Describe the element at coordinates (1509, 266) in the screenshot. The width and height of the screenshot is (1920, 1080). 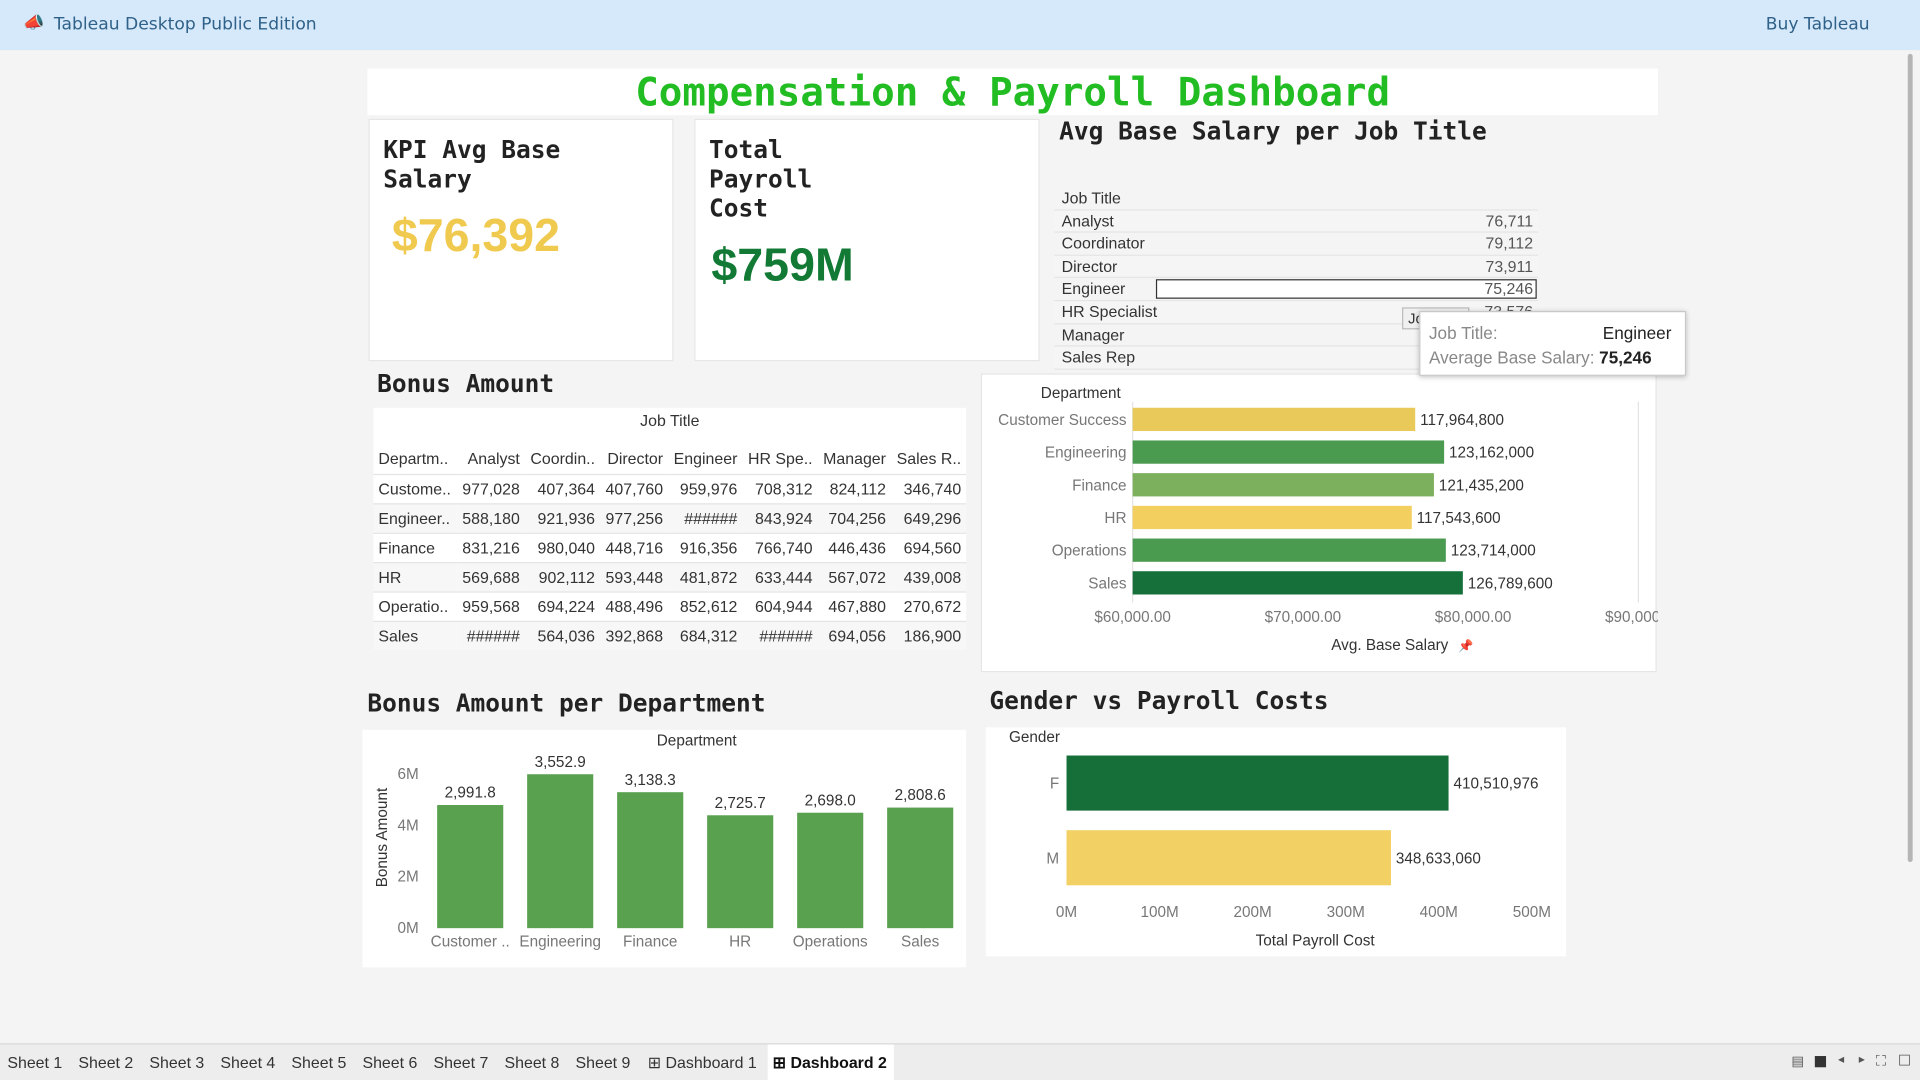
I see `job-title-value: 73,911` at that location.